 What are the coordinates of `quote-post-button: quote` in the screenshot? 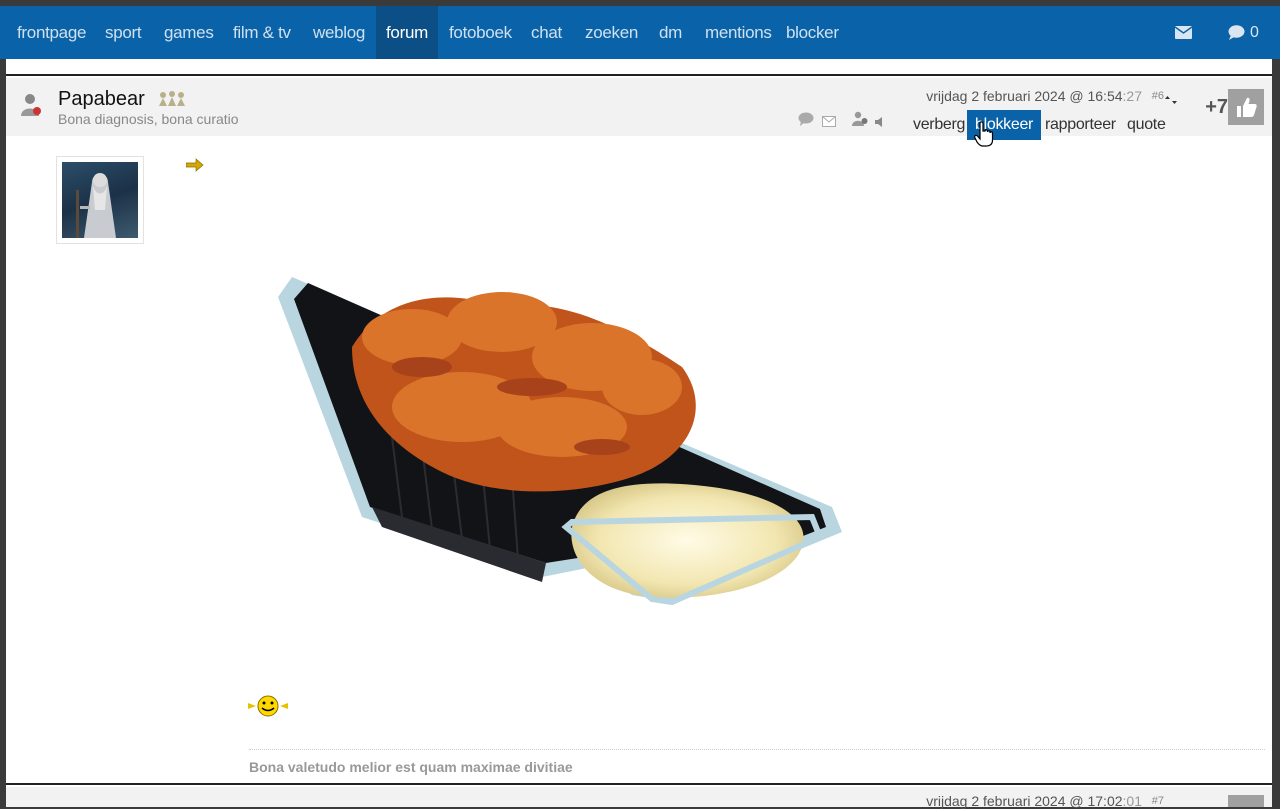 It's located at (1146, 125).